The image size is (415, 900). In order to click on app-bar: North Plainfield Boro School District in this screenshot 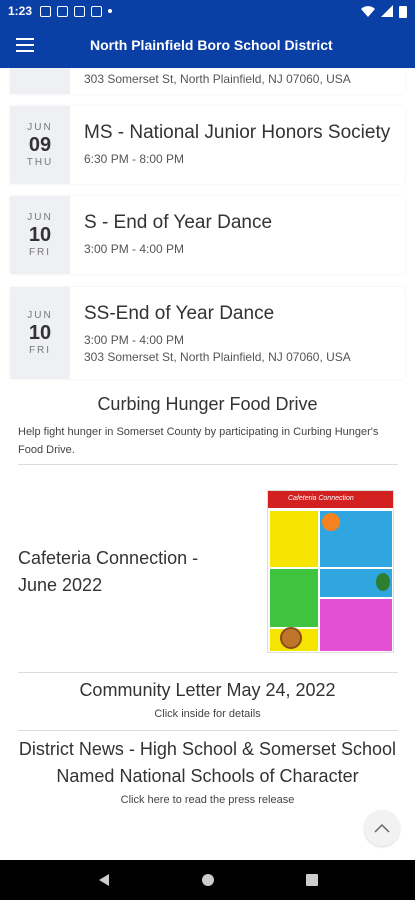, I will do `click(207, 45)`.